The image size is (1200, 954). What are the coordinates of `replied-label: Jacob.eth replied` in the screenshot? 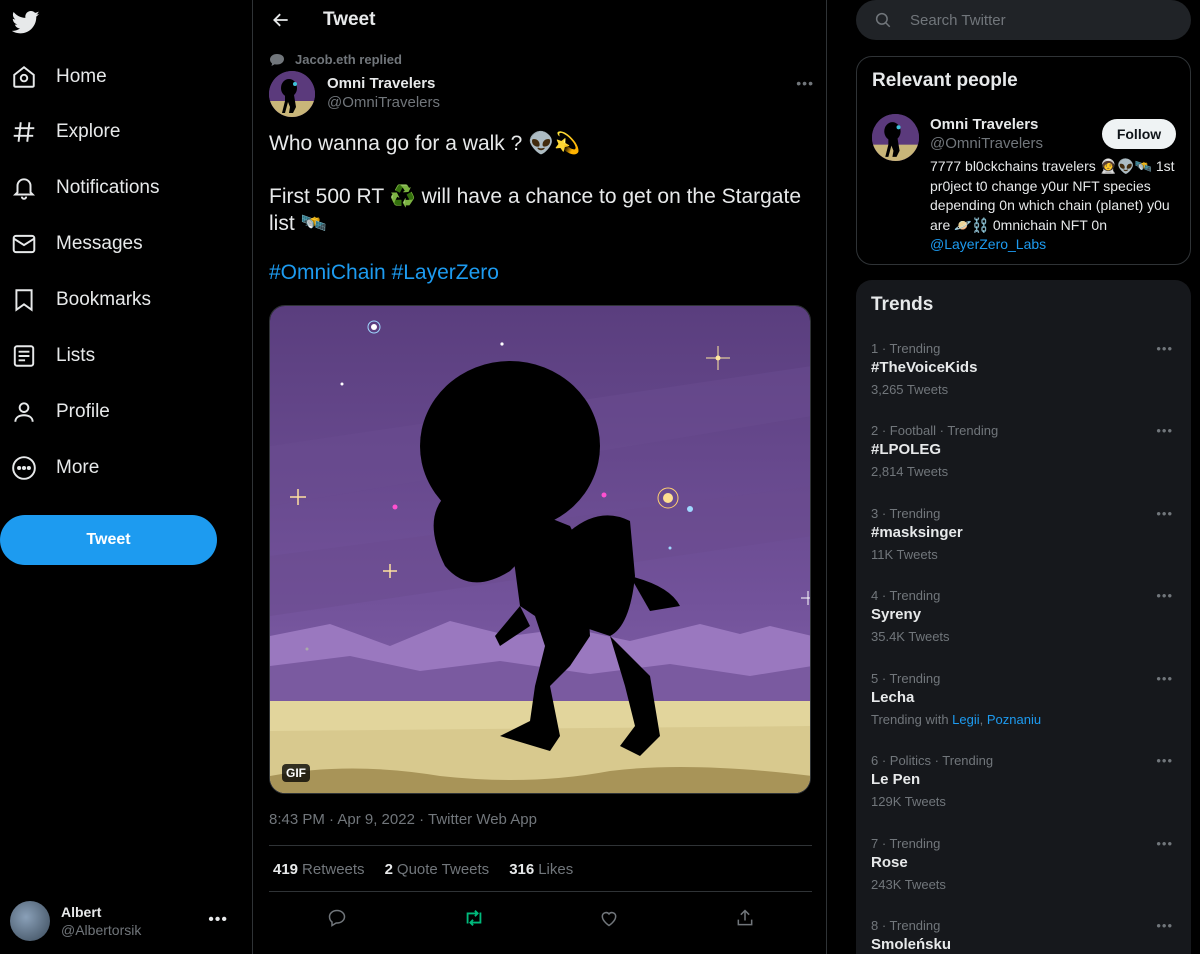 It's located at (348, 59).